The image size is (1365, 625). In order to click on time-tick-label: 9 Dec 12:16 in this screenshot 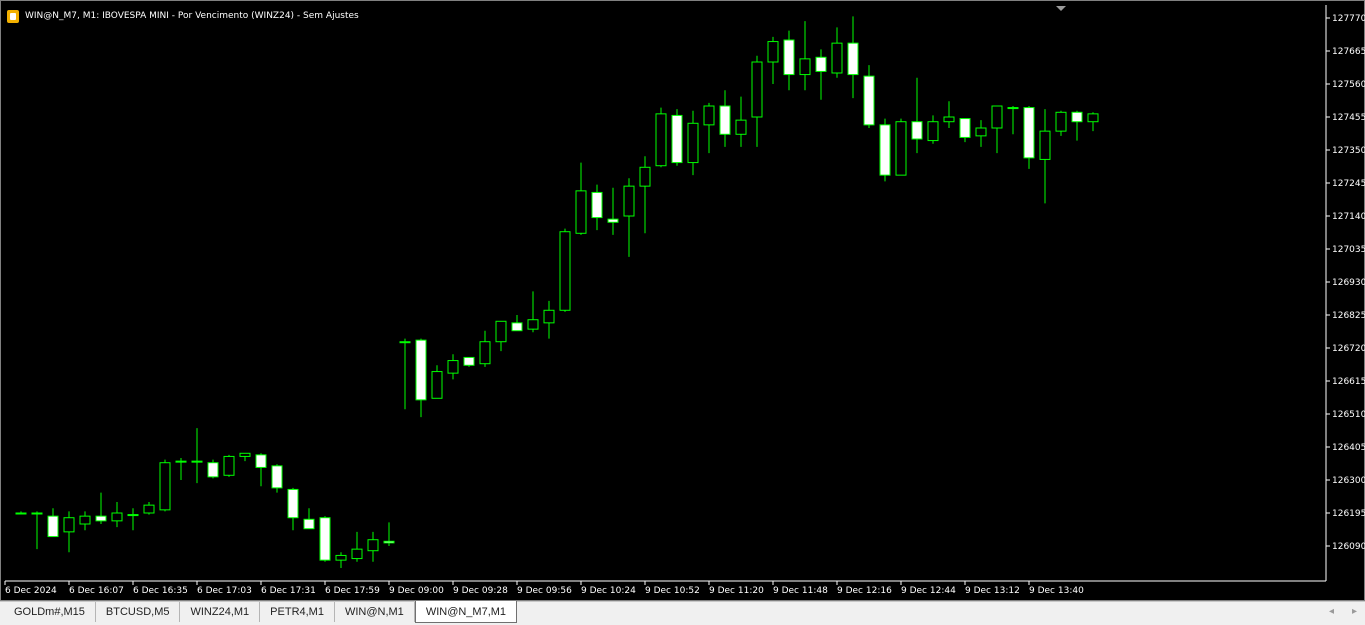, I will do `click(864, 591)`.